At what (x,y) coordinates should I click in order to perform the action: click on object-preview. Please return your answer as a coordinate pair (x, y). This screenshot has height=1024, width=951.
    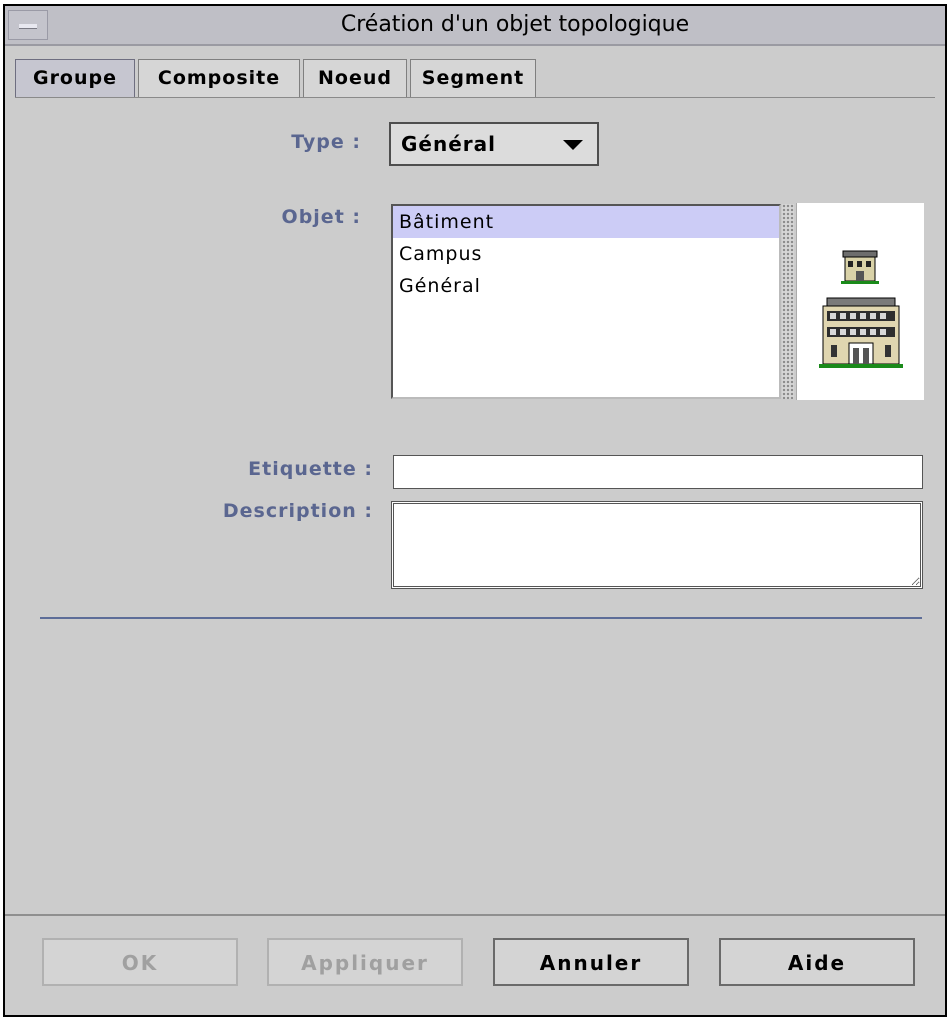
    Looking at the image, I should click on (860, 301).